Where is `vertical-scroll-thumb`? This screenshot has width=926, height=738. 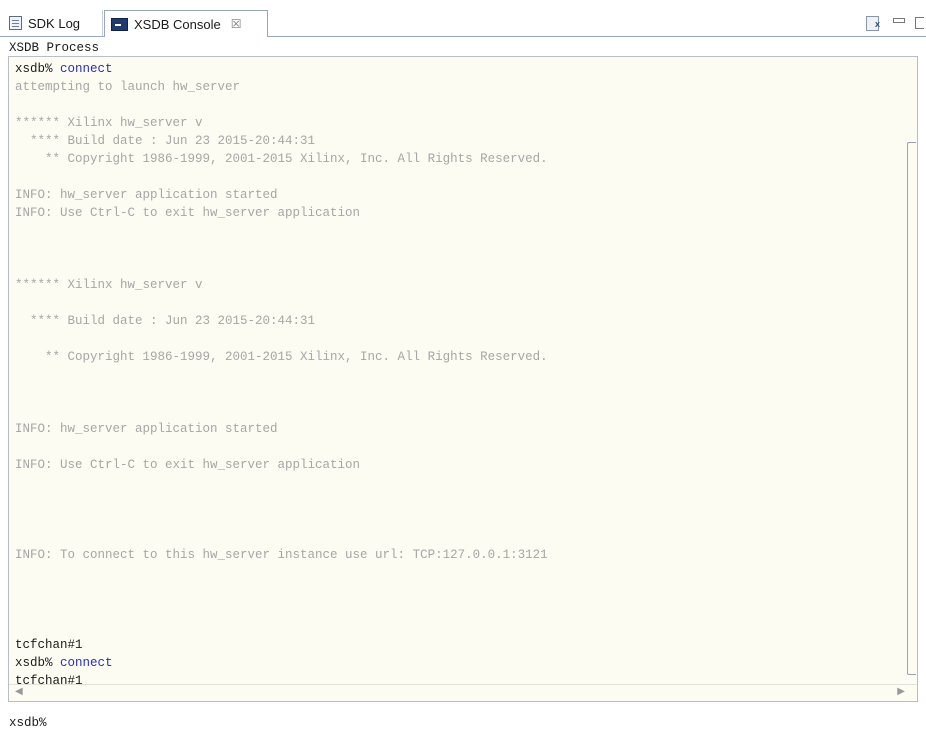
vertical-scroll-thumb is located at coordinates (911, 408).